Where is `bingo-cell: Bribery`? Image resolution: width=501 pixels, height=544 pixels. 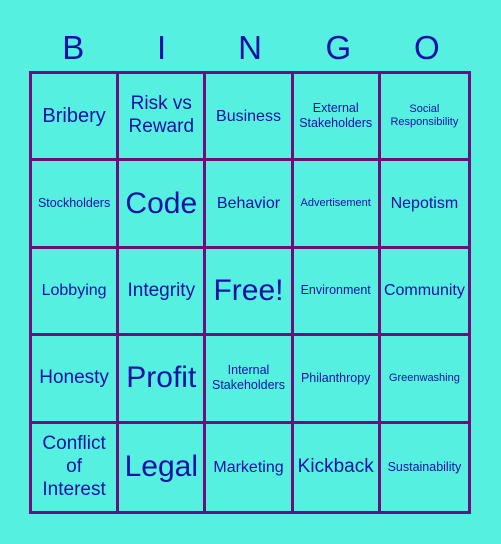
bingo-cell: Bribery is located at coordinates (76, 118).